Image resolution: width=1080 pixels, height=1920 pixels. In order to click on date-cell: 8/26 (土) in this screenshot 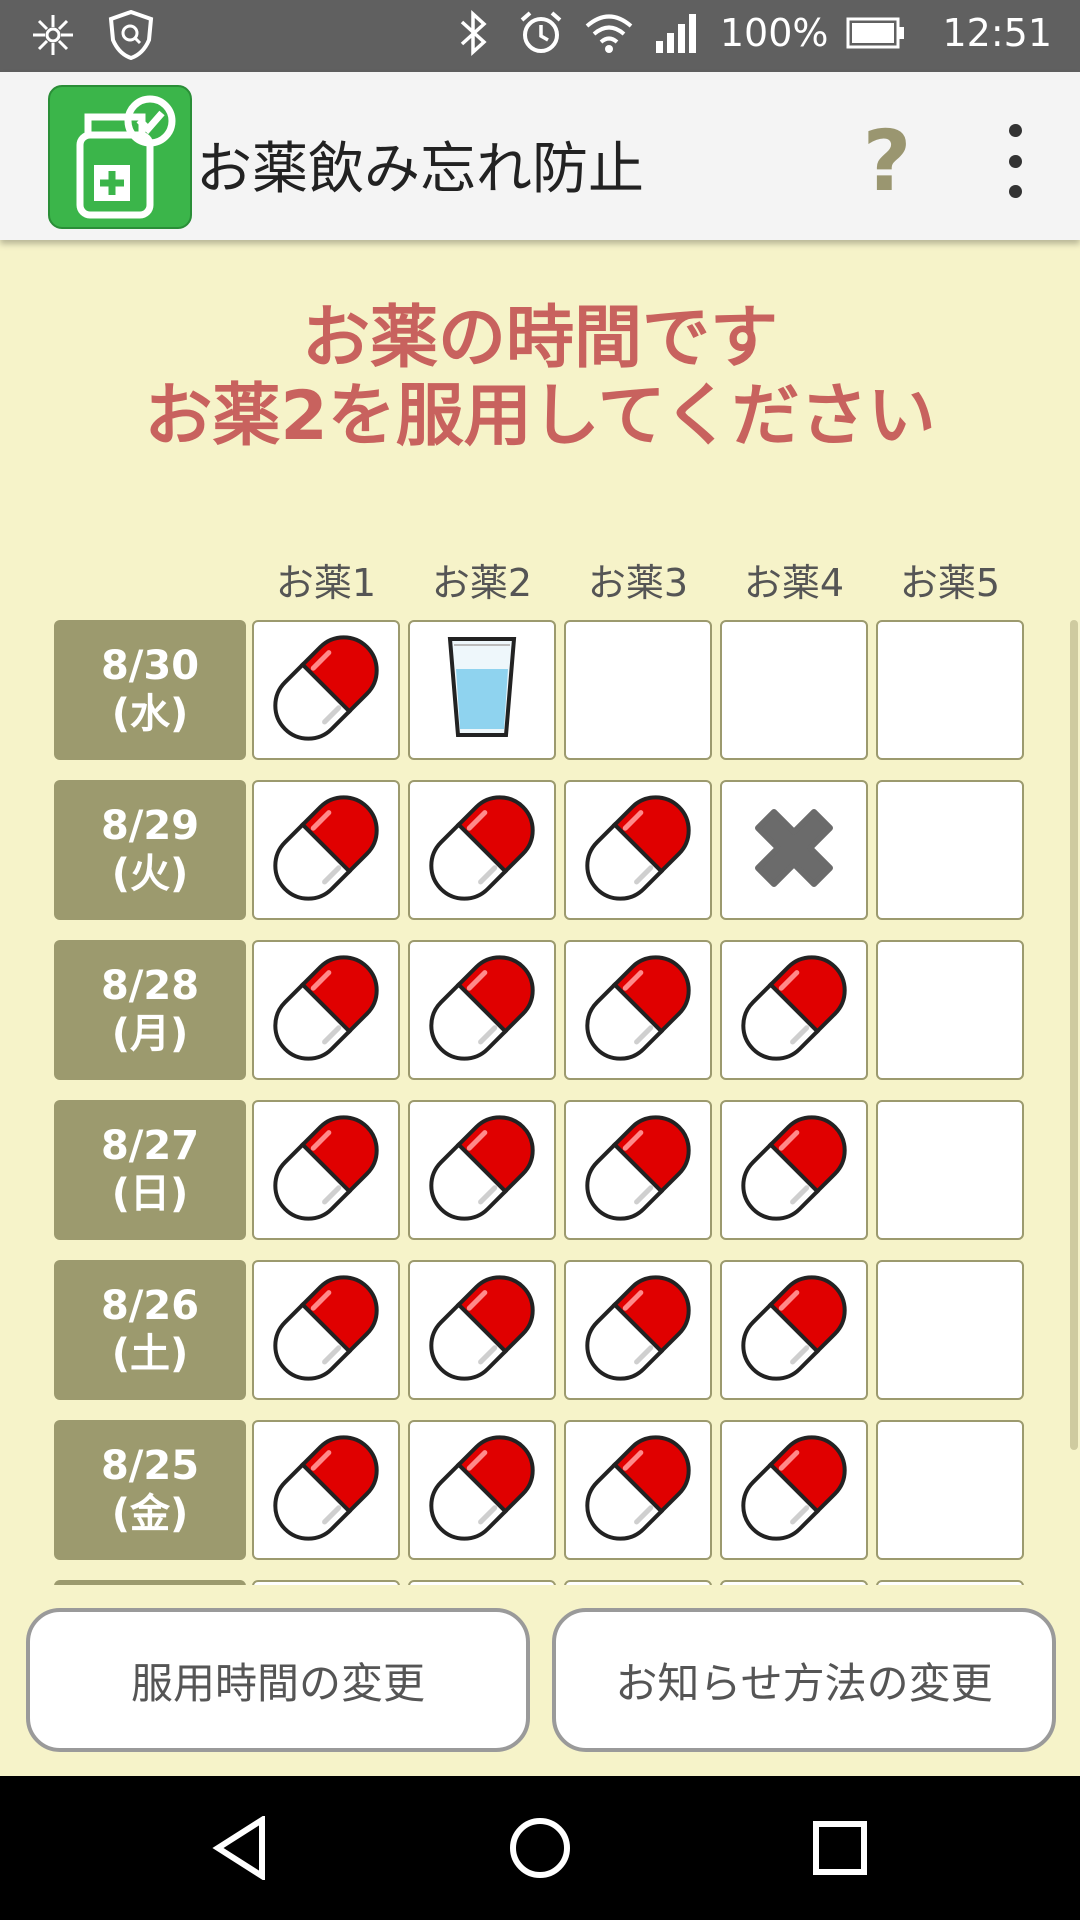, I will do `click(150, 1330)`.